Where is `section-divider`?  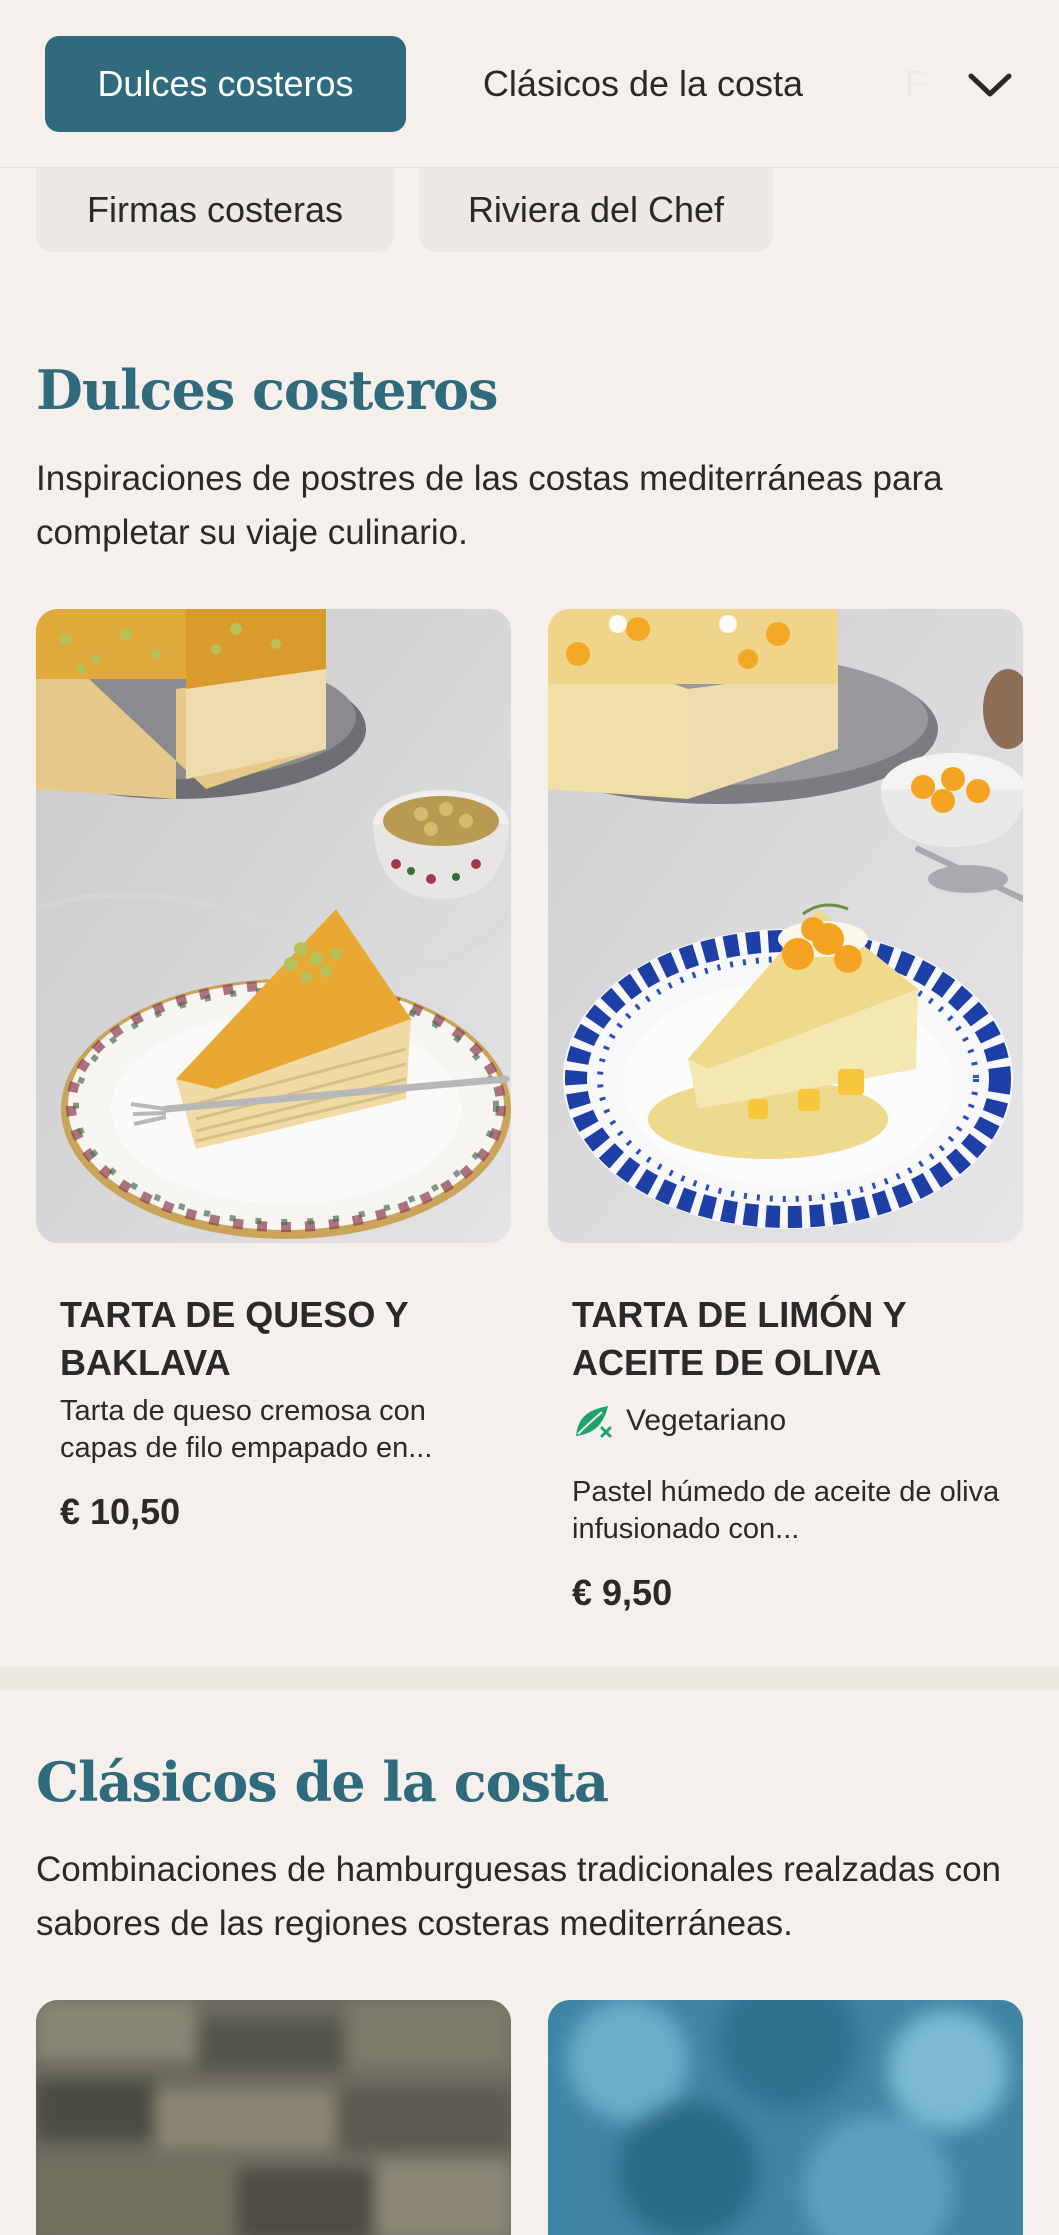
section-divider is located at coordinates (529, 1678).